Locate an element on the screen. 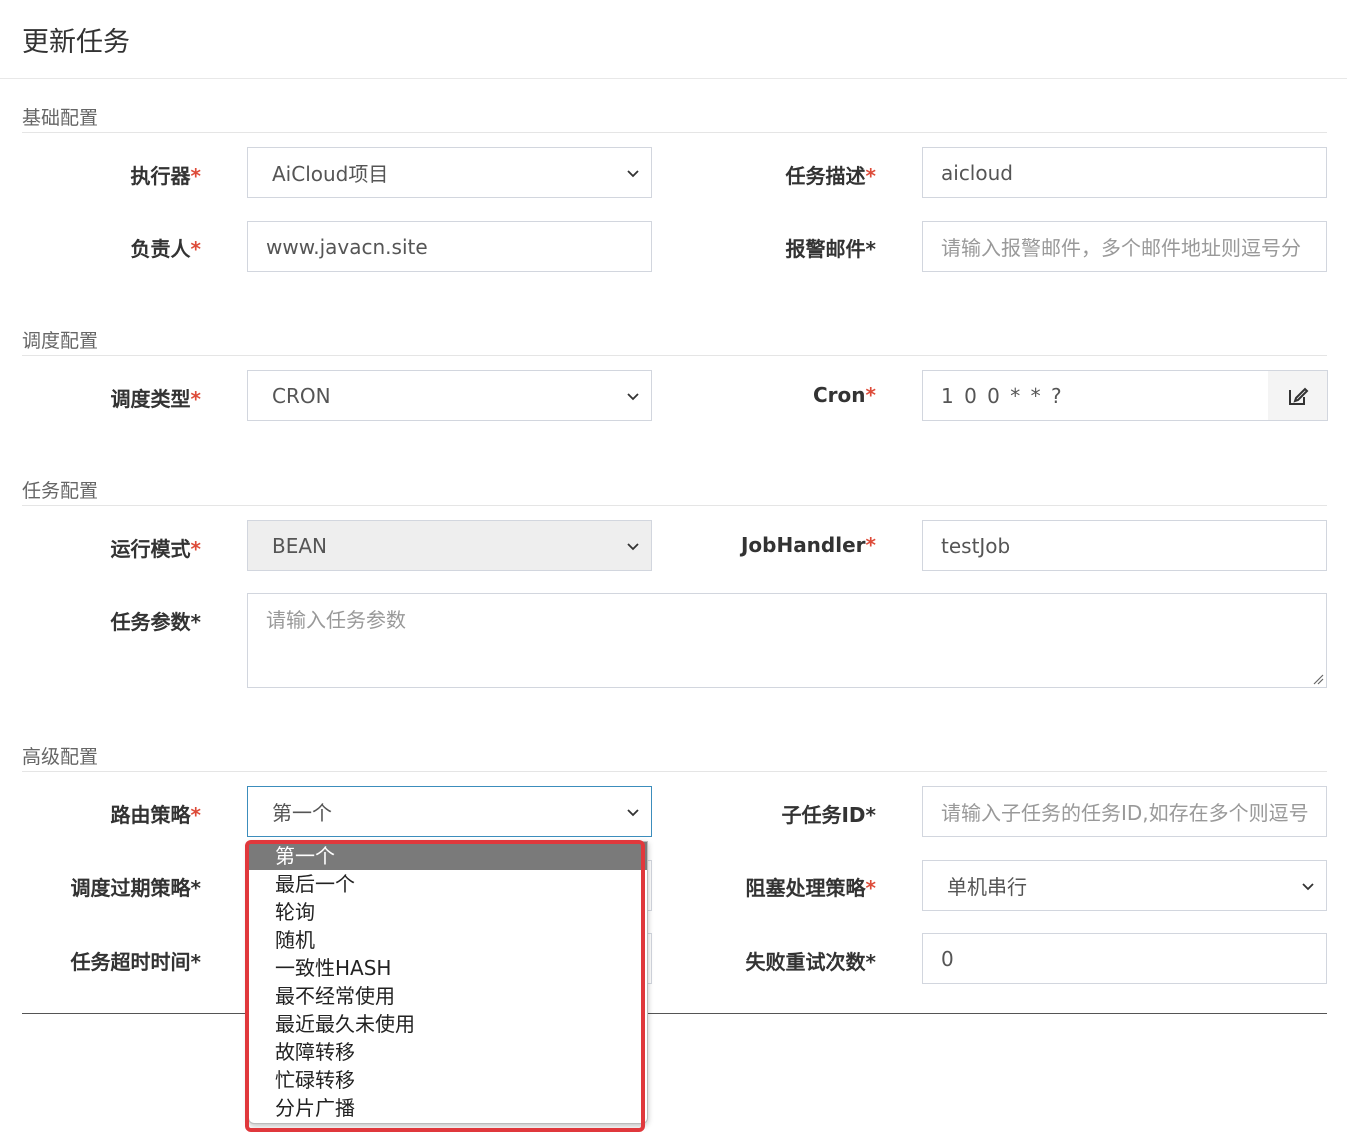 The image size is (1347, 1136). route-value: 第一个 is located at coordinates (302, 813).